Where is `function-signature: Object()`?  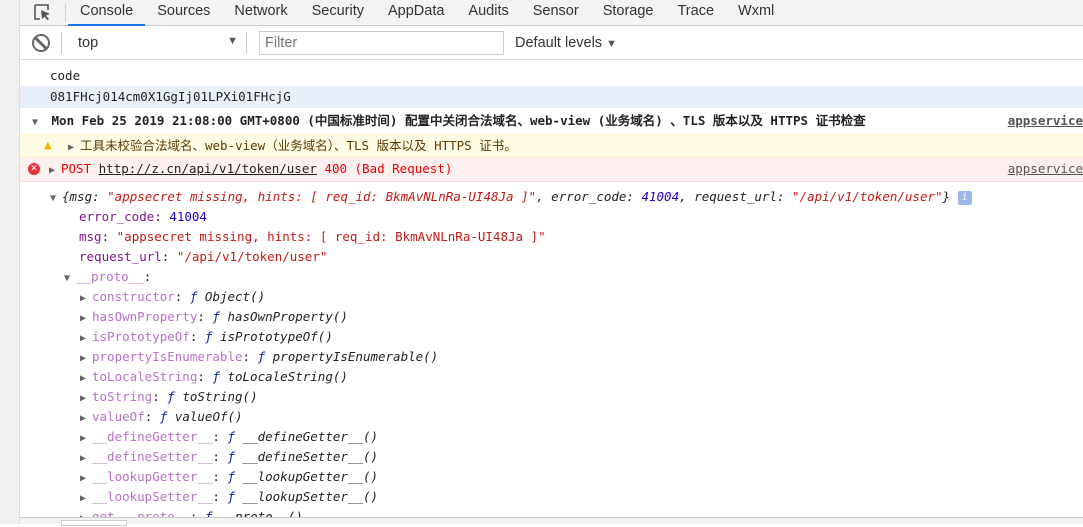
function-signature: Object() is located at coordinates (235, 296).